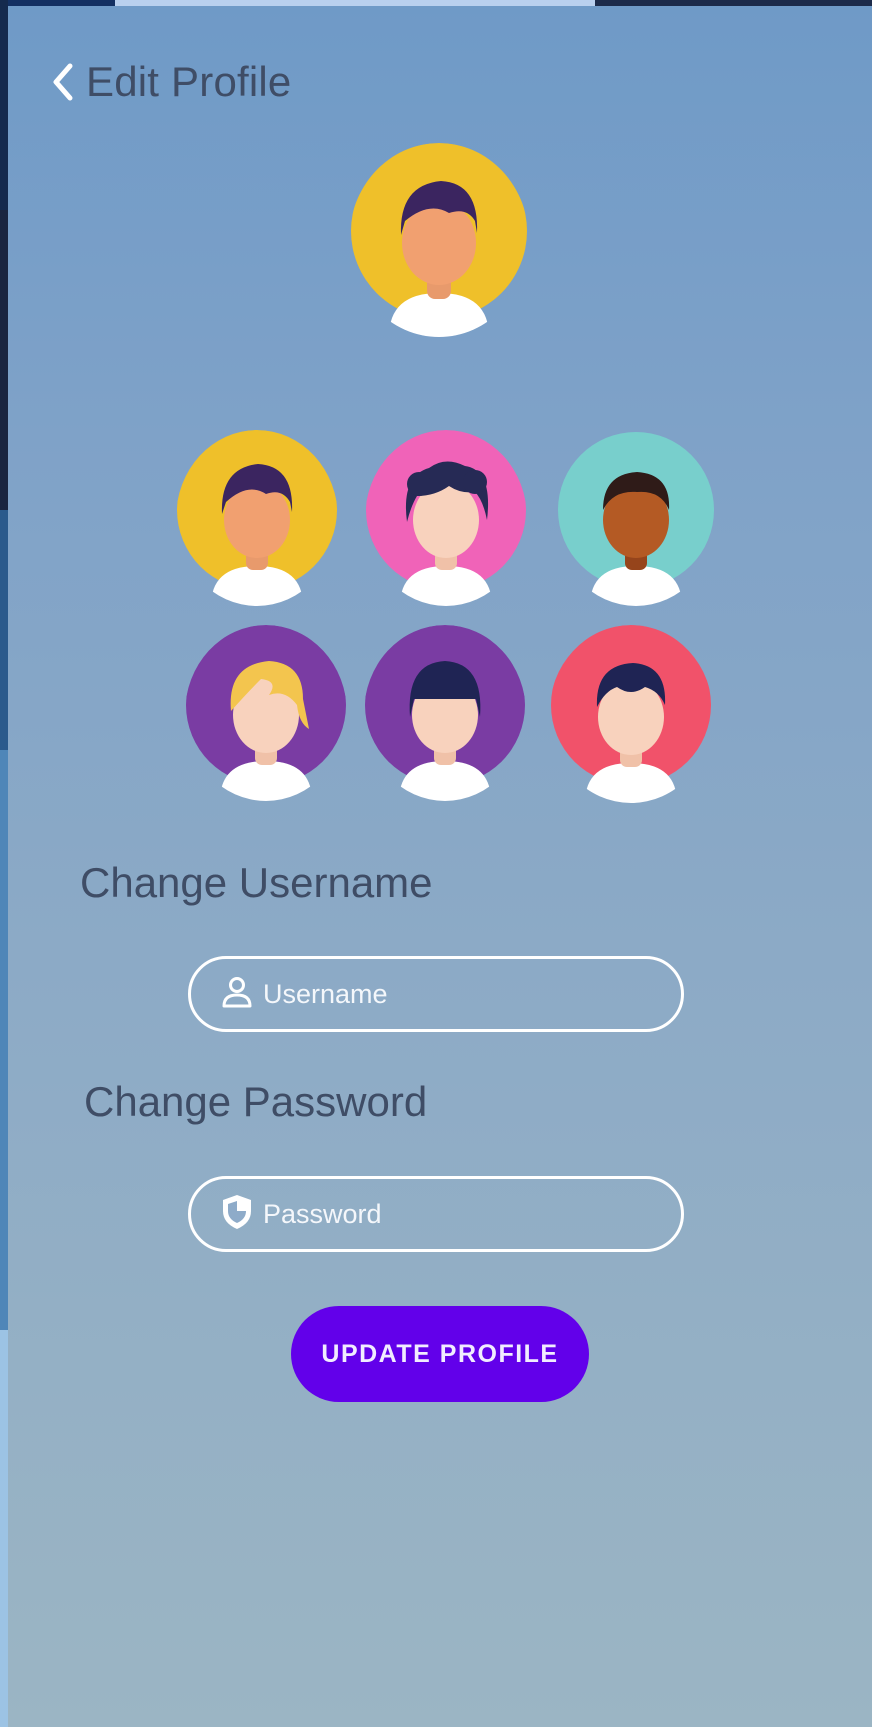 The width and height of the screenshot is (872, 1727). I want to click on header: Edit Profile, so click(170, 82).